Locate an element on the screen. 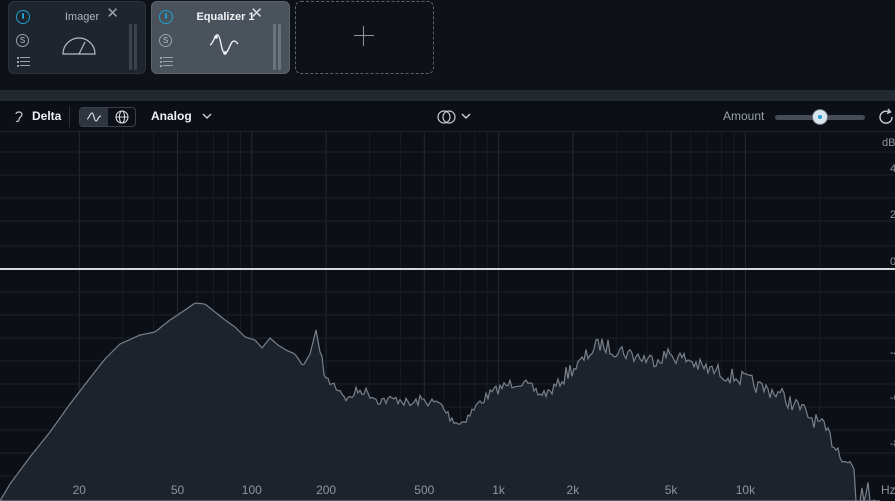 The height and width of the screenshot is (501, 895). waveform-icon is located at coordinates (94, 117).